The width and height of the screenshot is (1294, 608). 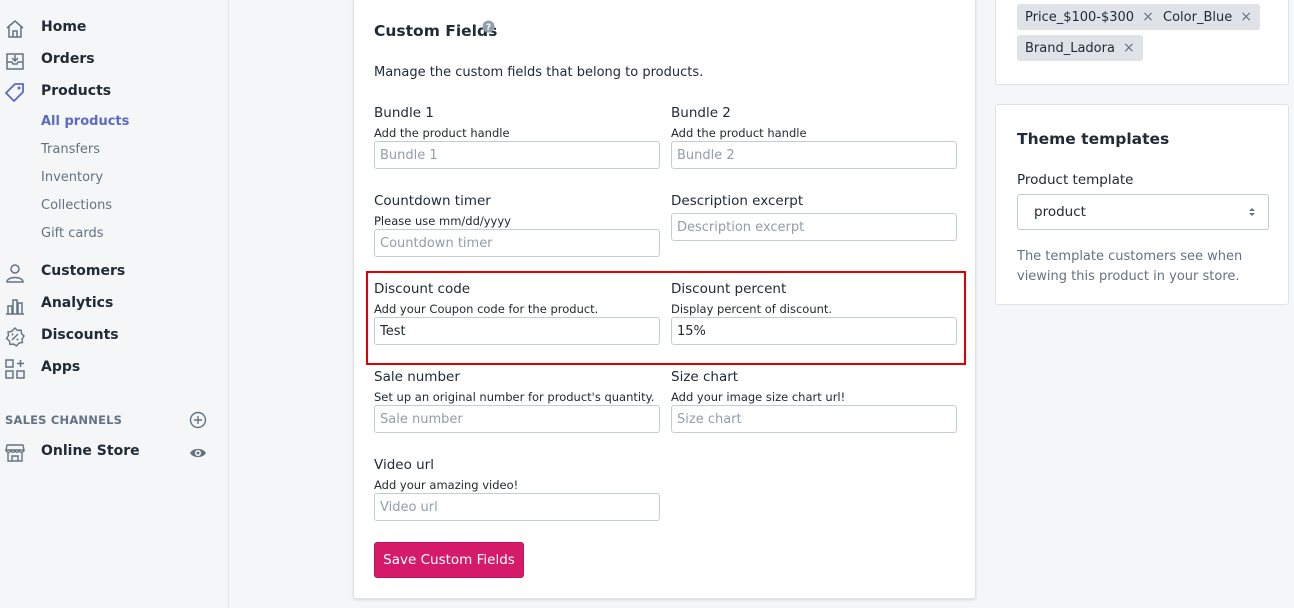 What do you see at coordinates (198, 420) in the screenshot?
I see `add-circle-icon` at bounding box center [198, 420].